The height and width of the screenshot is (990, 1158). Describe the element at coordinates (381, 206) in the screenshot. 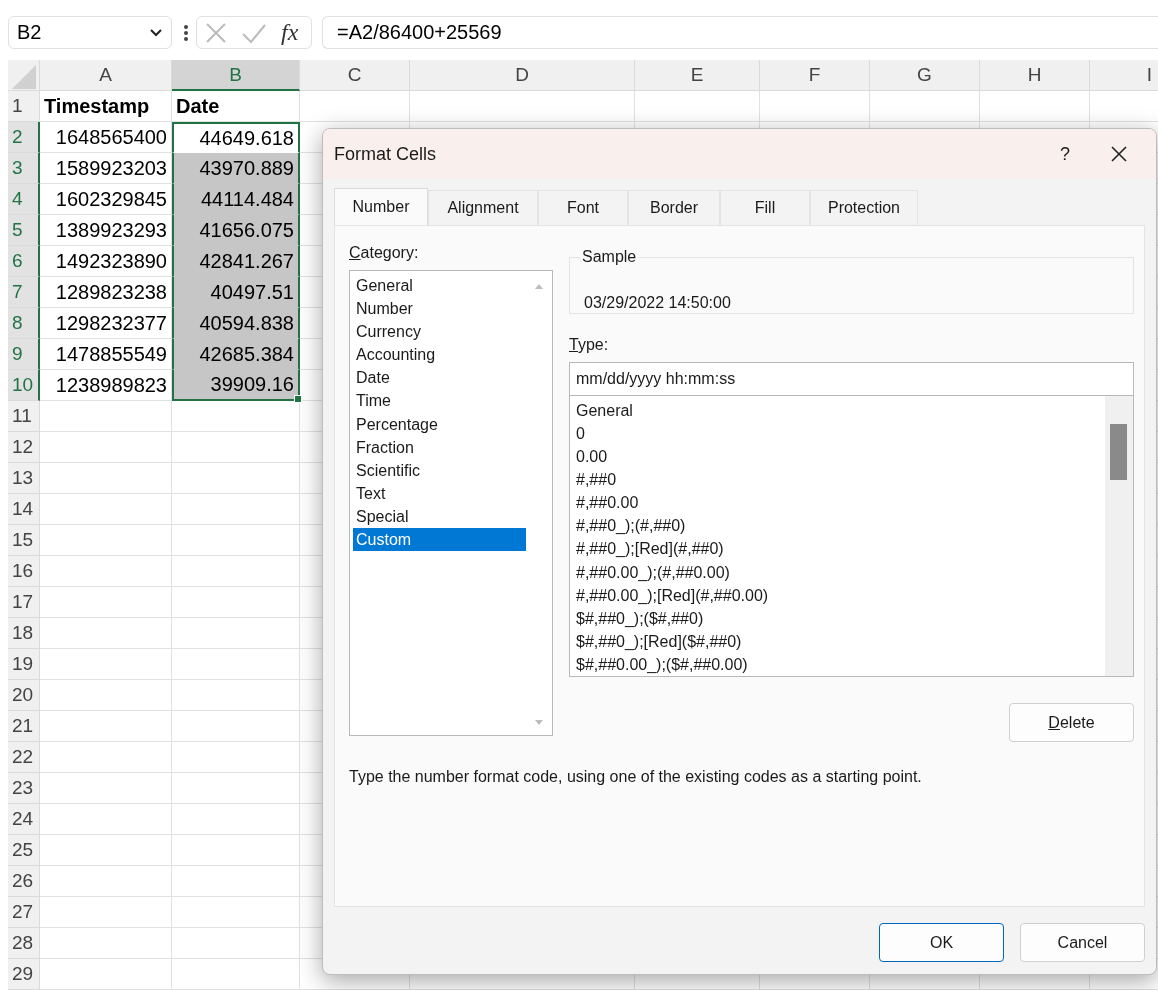

I see `tab: Number` at that location.